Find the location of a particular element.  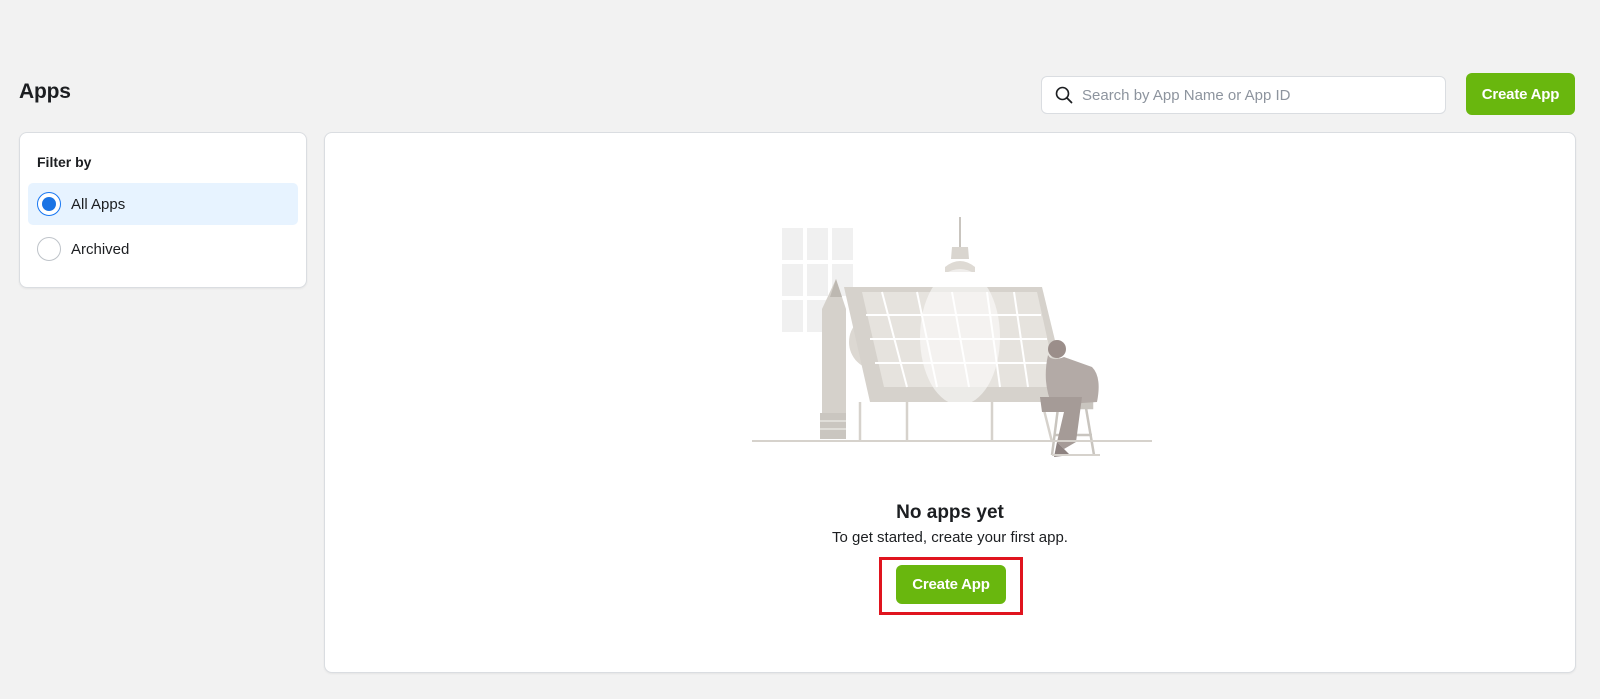

filter-title: Filter by is located at coordinates (64, 162).